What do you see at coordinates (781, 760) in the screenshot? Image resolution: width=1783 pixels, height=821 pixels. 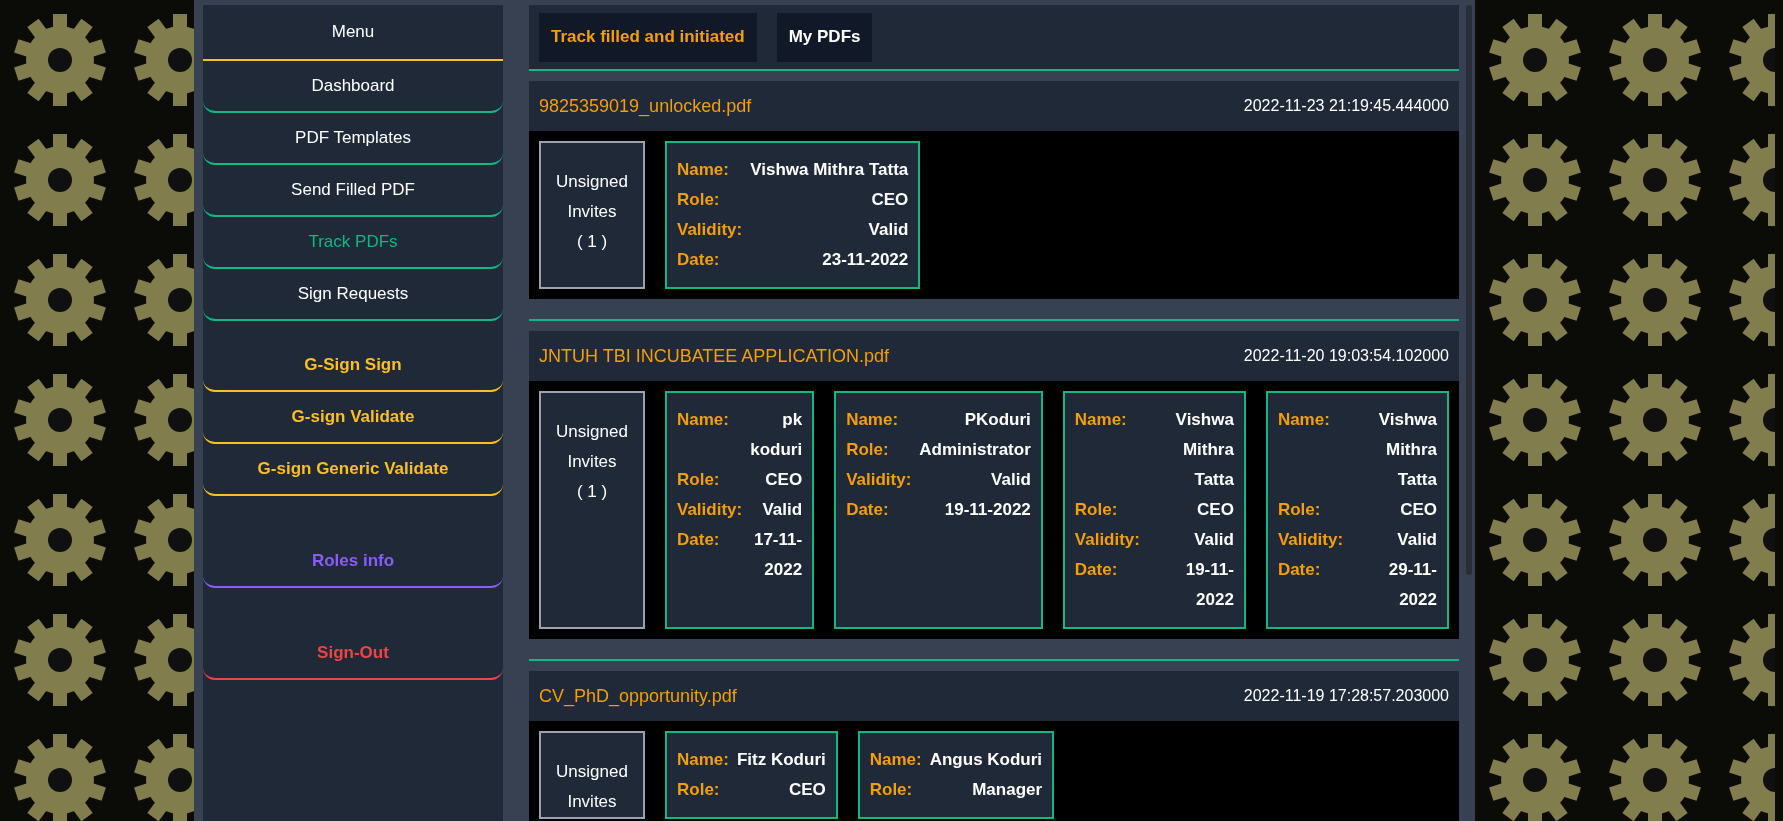 I see `field-value: Fitz Koduri` at bounding box center [781, 760].